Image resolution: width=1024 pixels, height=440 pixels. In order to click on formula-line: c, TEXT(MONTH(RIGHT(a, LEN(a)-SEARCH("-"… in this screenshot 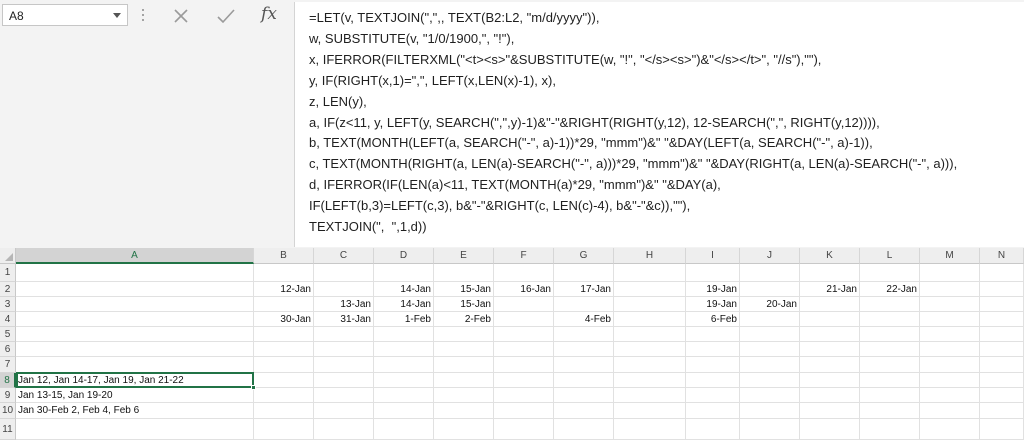, I will do `click(633, 164)`.